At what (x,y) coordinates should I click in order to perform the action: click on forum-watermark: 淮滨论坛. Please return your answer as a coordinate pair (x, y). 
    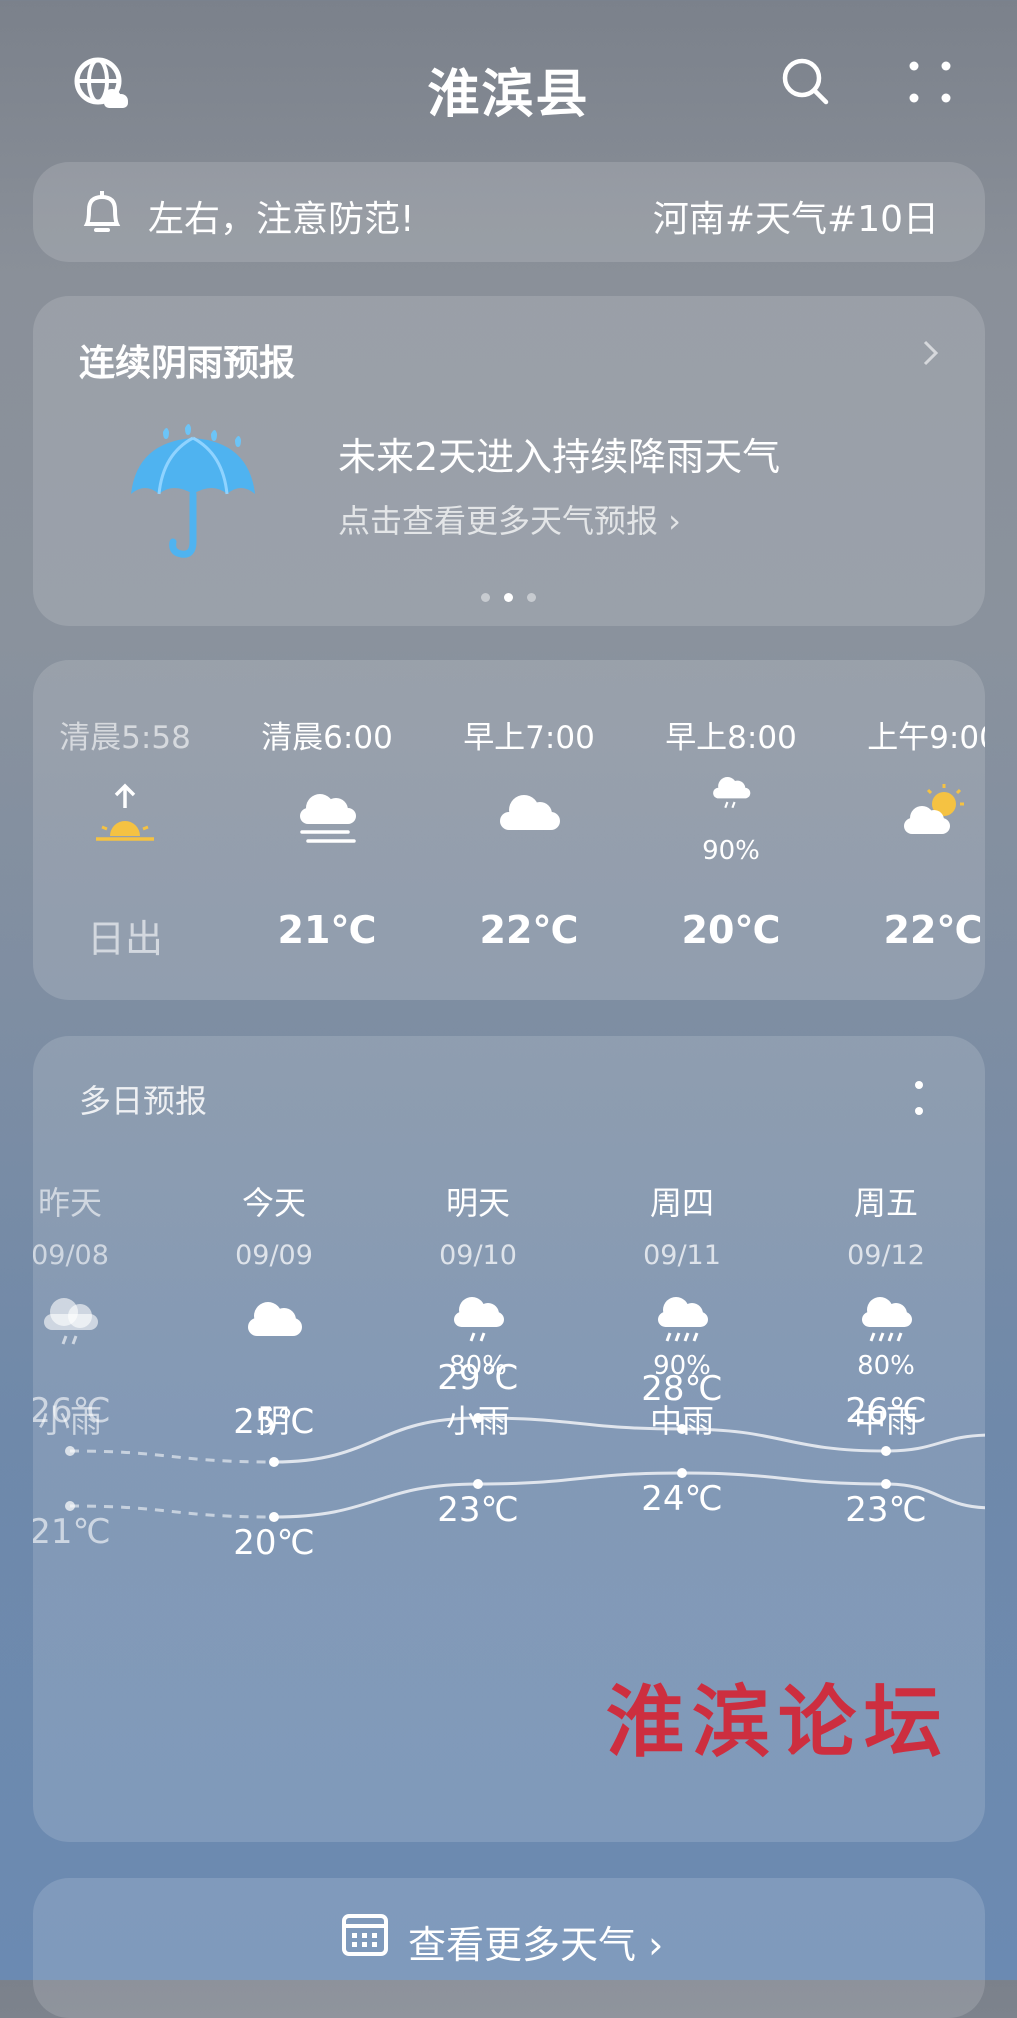
    Looking at the image, I should click on (778, 1722).